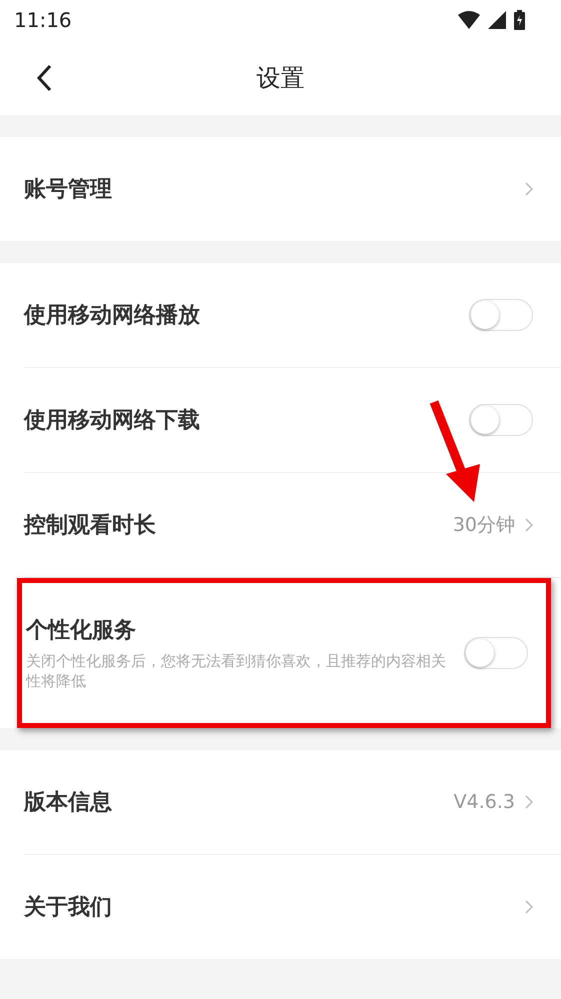 The width and height of the screenshot is (561, 999). Describe the element at coordinates (241, 315) in the screenshot. I see `setting-label: 使用移动网络播放` at that location.